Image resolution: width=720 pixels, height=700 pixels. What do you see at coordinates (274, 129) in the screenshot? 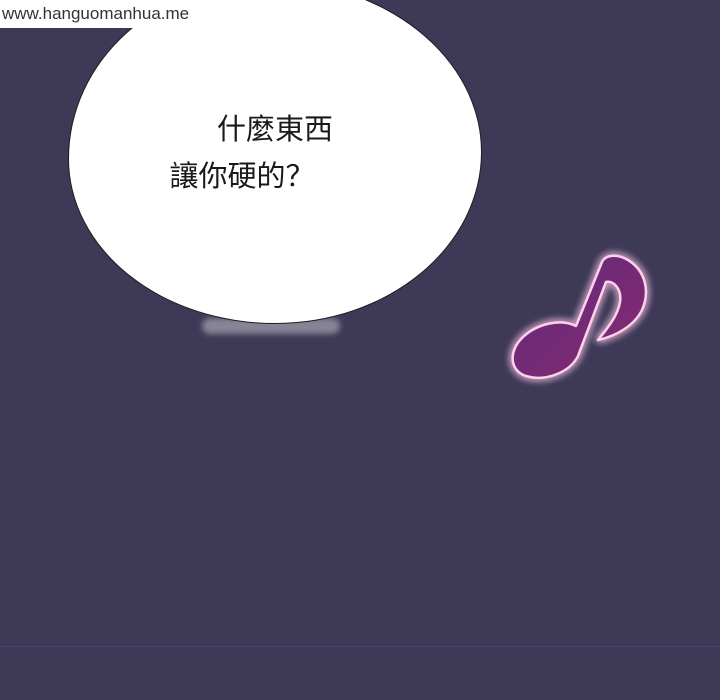
I see `speech-line-1: 什麼東西` at bounding box center [274, 129].